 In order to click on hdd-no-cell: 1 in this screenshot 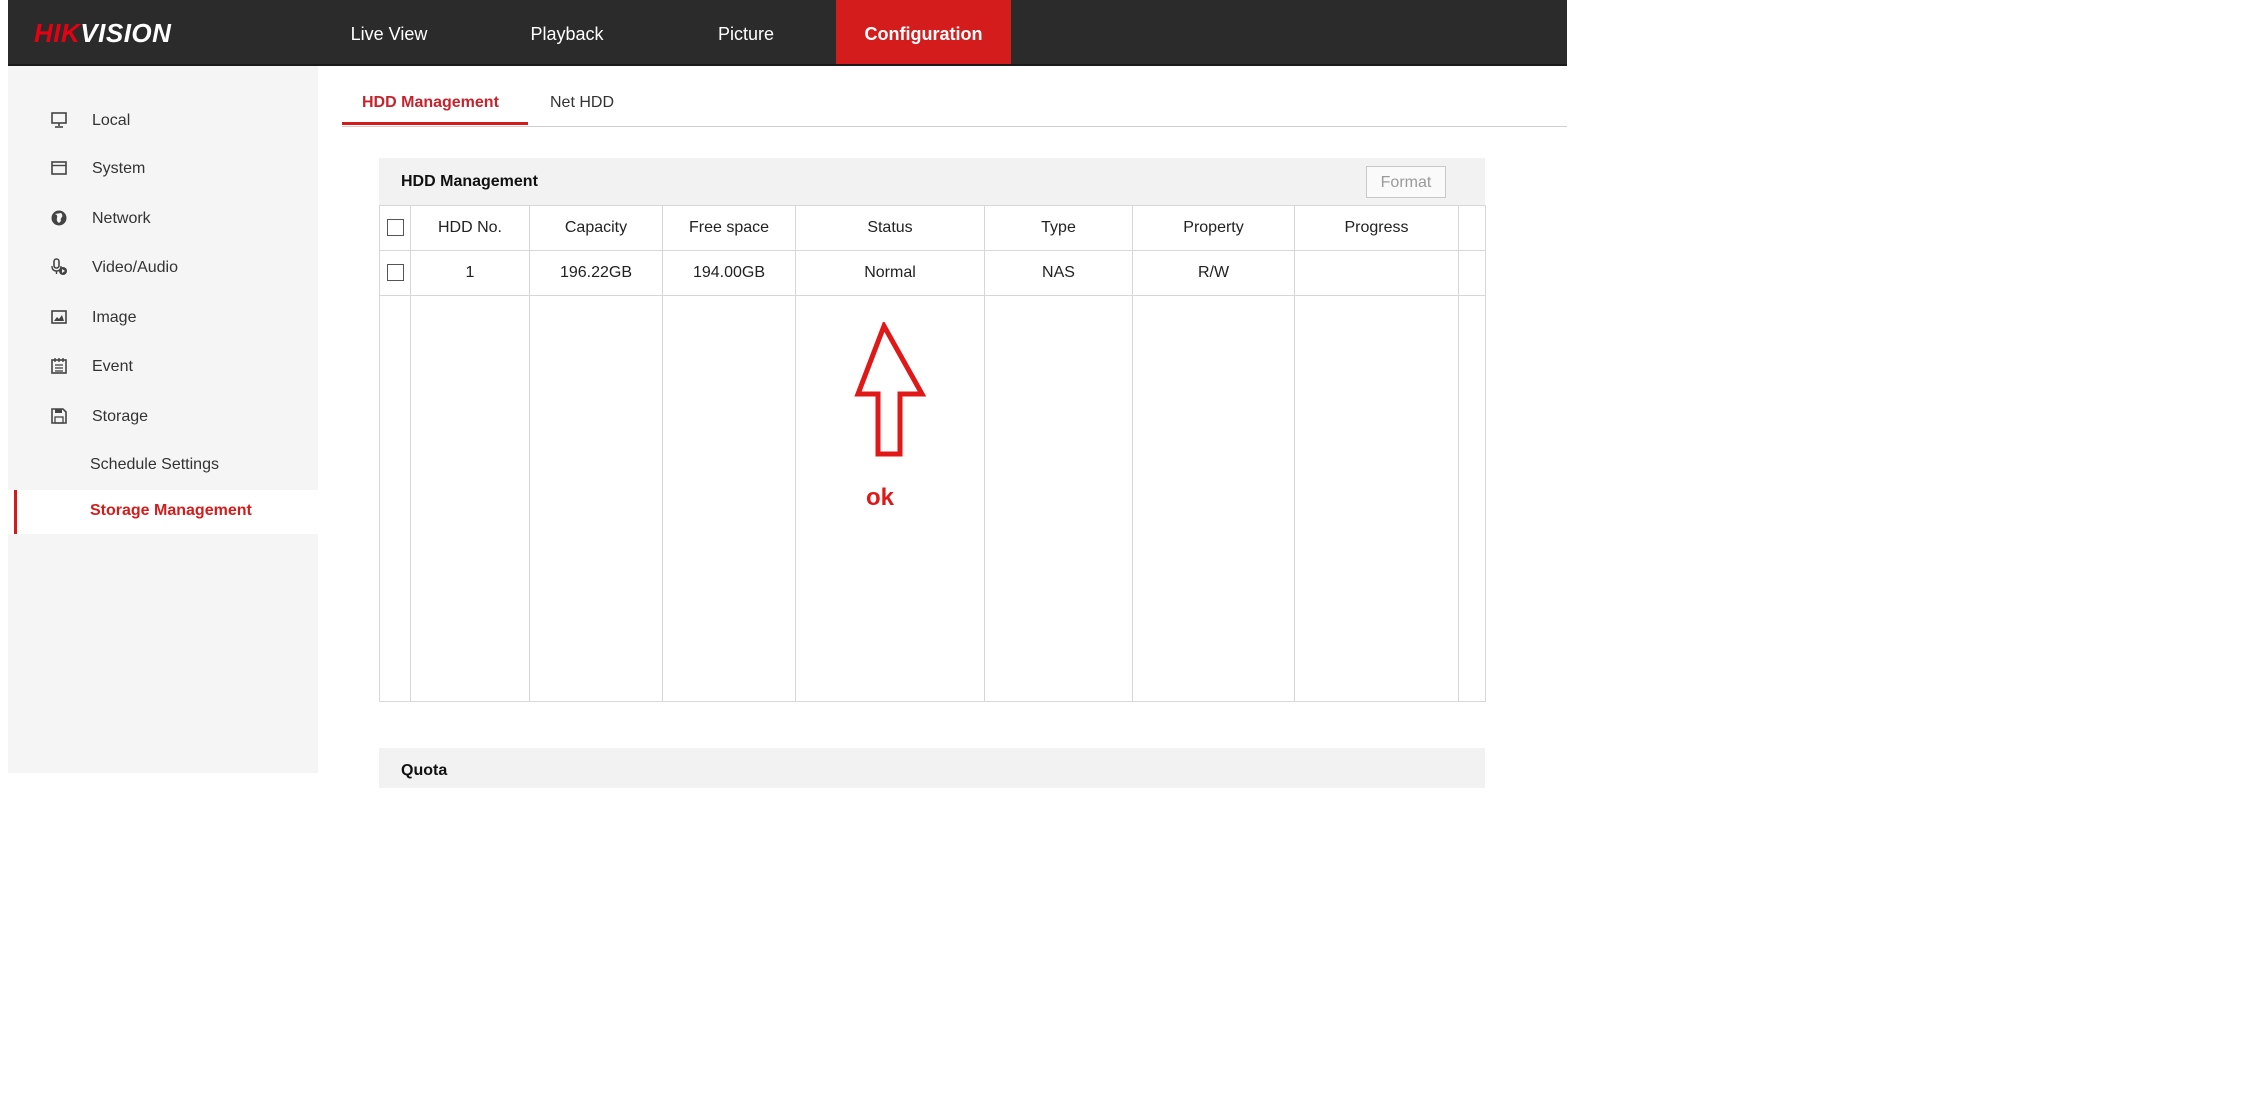, I will do `click(470, 273)`.